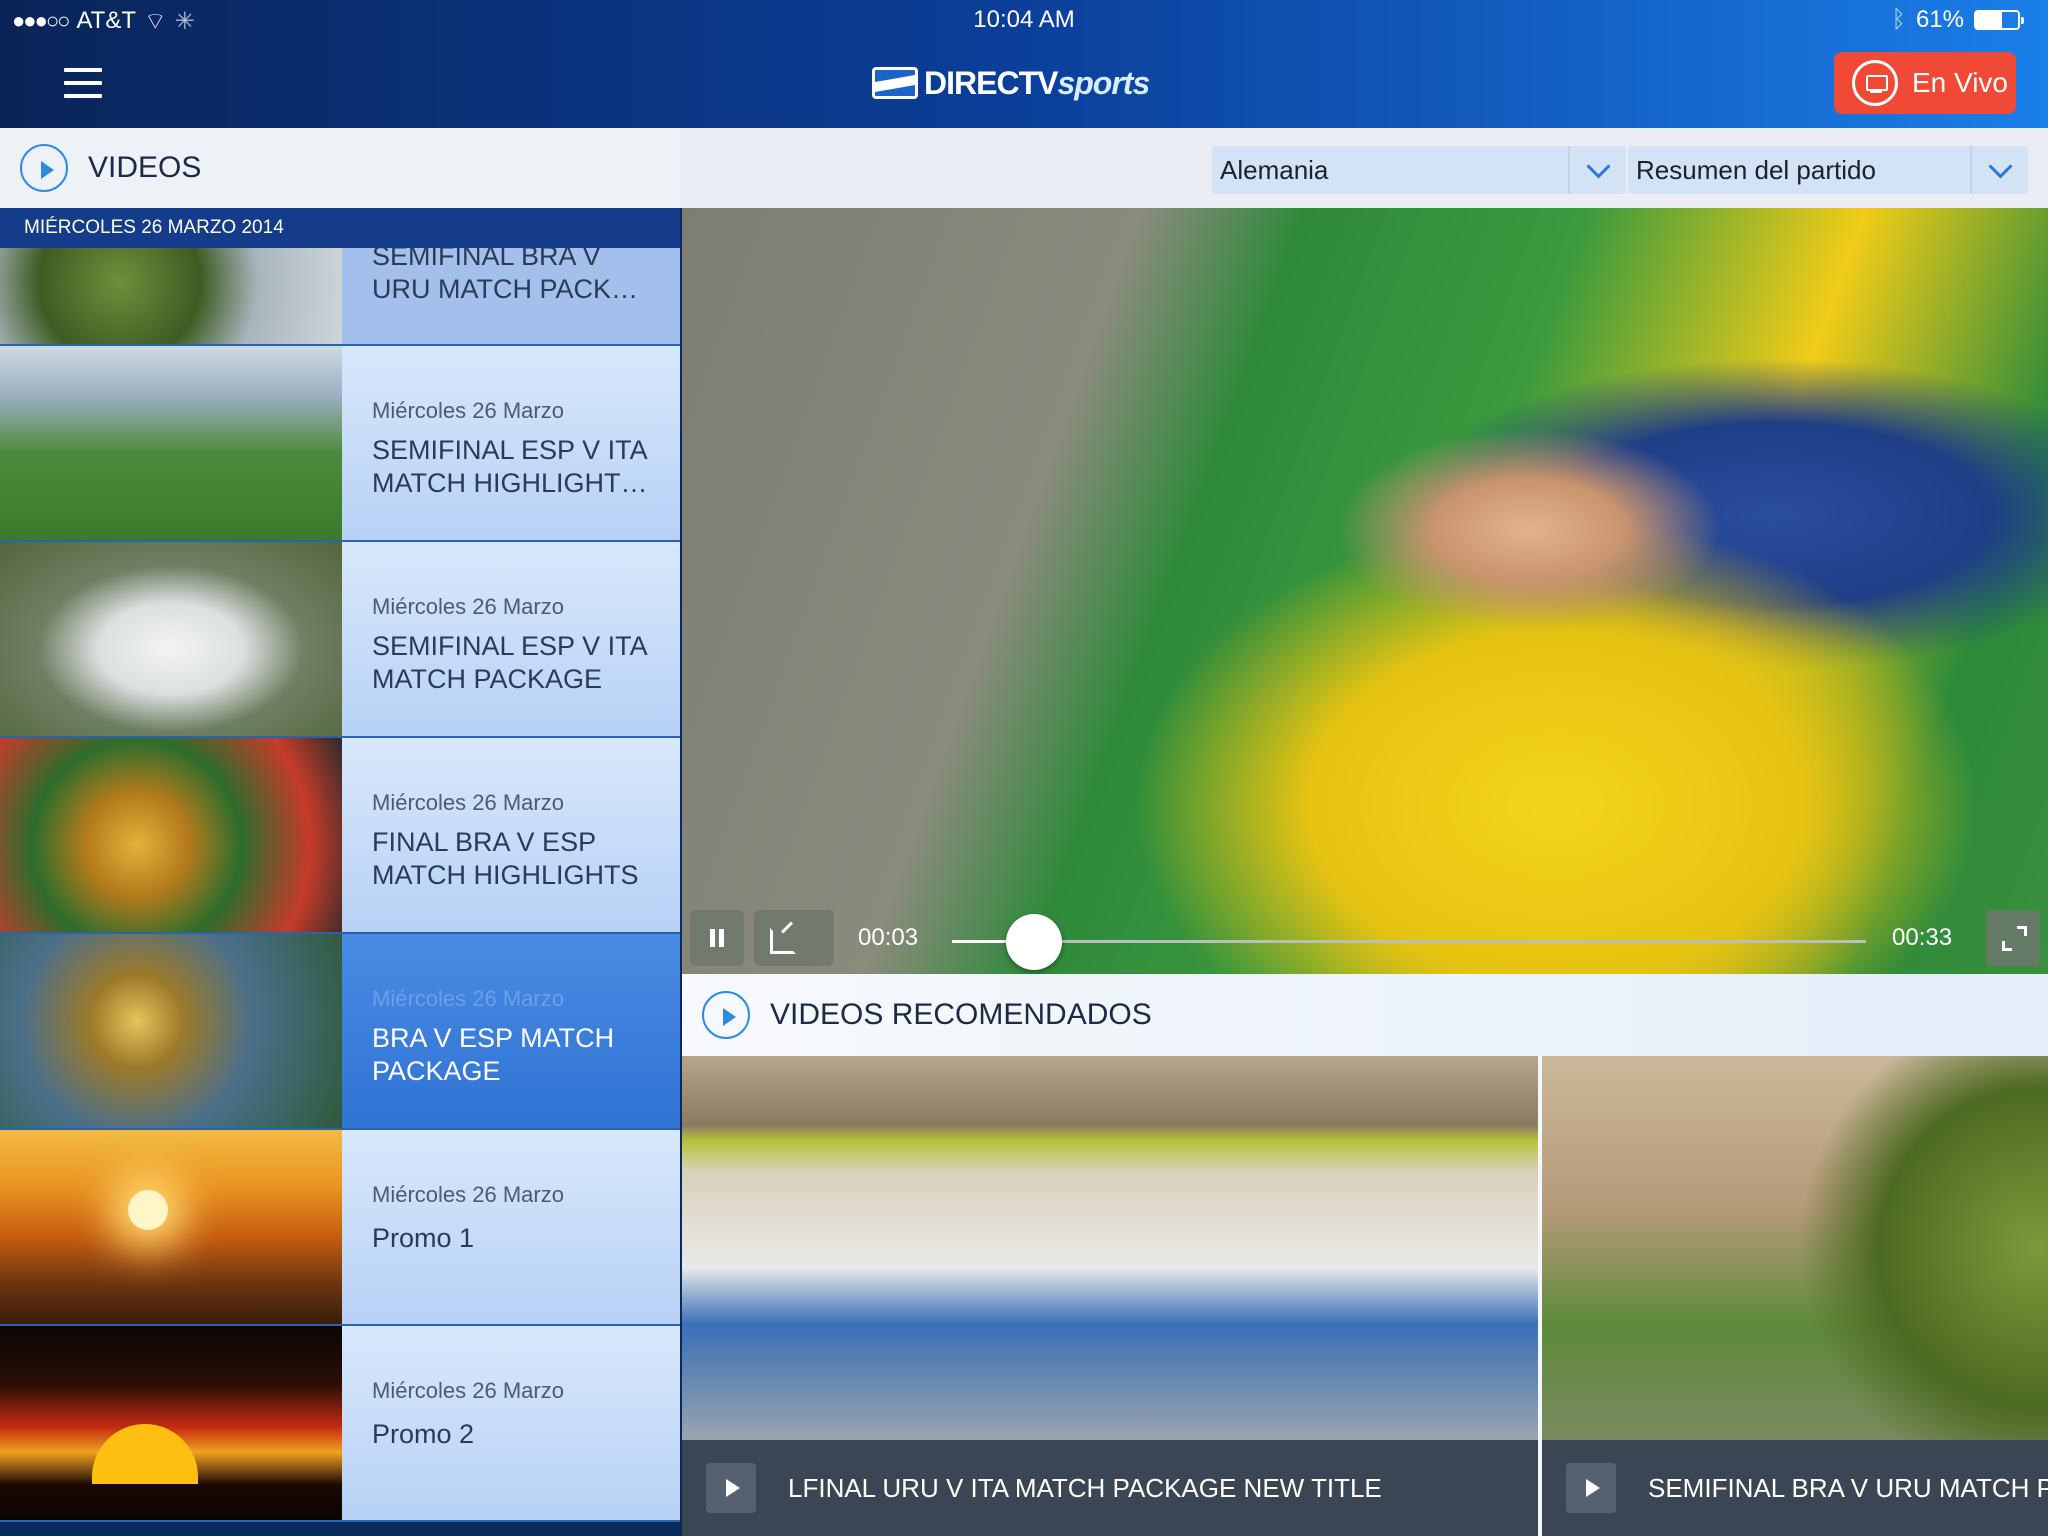 The width and height of the screenshot is (2048, 1536). Describe the element at coordinates (145, 167) in the screenshot. I see `sidebar-title: VIDEOS` at that location.